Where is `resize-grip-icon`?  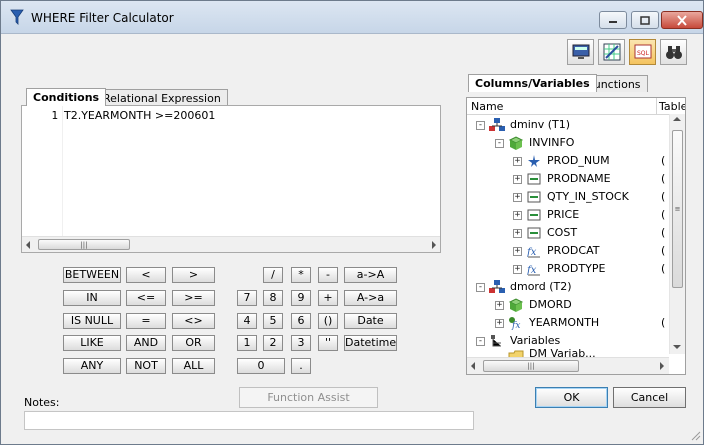 resize-grip-icon is located at coordinates (695, 435).